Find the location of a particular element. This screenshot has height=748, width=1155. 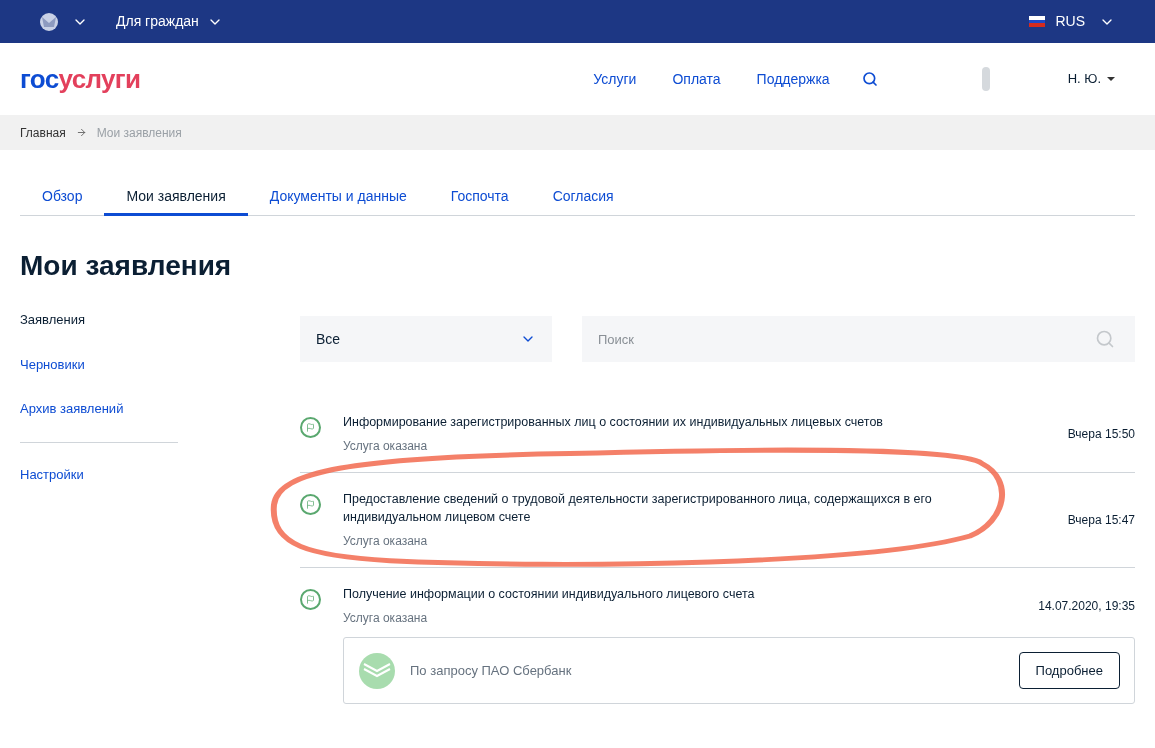

tab: Документы и данные is located at coordinates (338, 198).